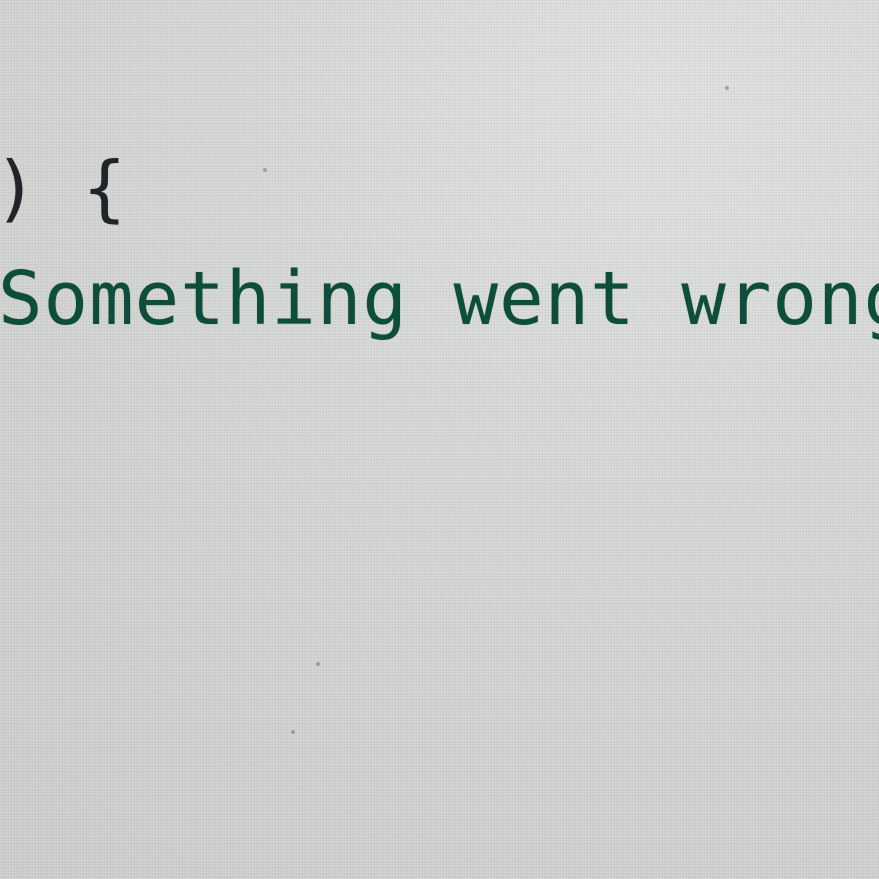 The height and width of the screenshot is (879, 879). What do you see at coordinates (8, 570) in the screenshot?
I see `code-line-semicolon: ;` at bounding box center [8, 570].